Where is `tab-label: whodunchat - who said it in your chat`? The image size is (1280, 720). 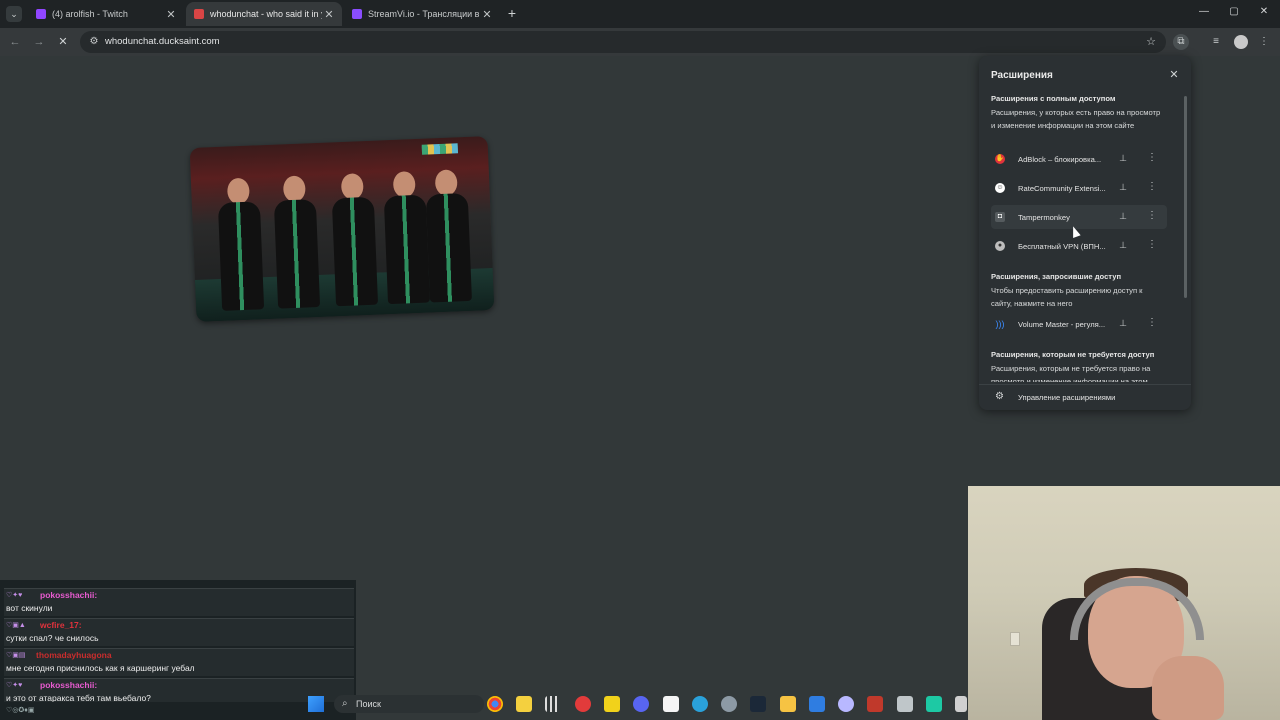
tab-label: whodunchat - who said it in your chat is located at coordinates (266, 14).